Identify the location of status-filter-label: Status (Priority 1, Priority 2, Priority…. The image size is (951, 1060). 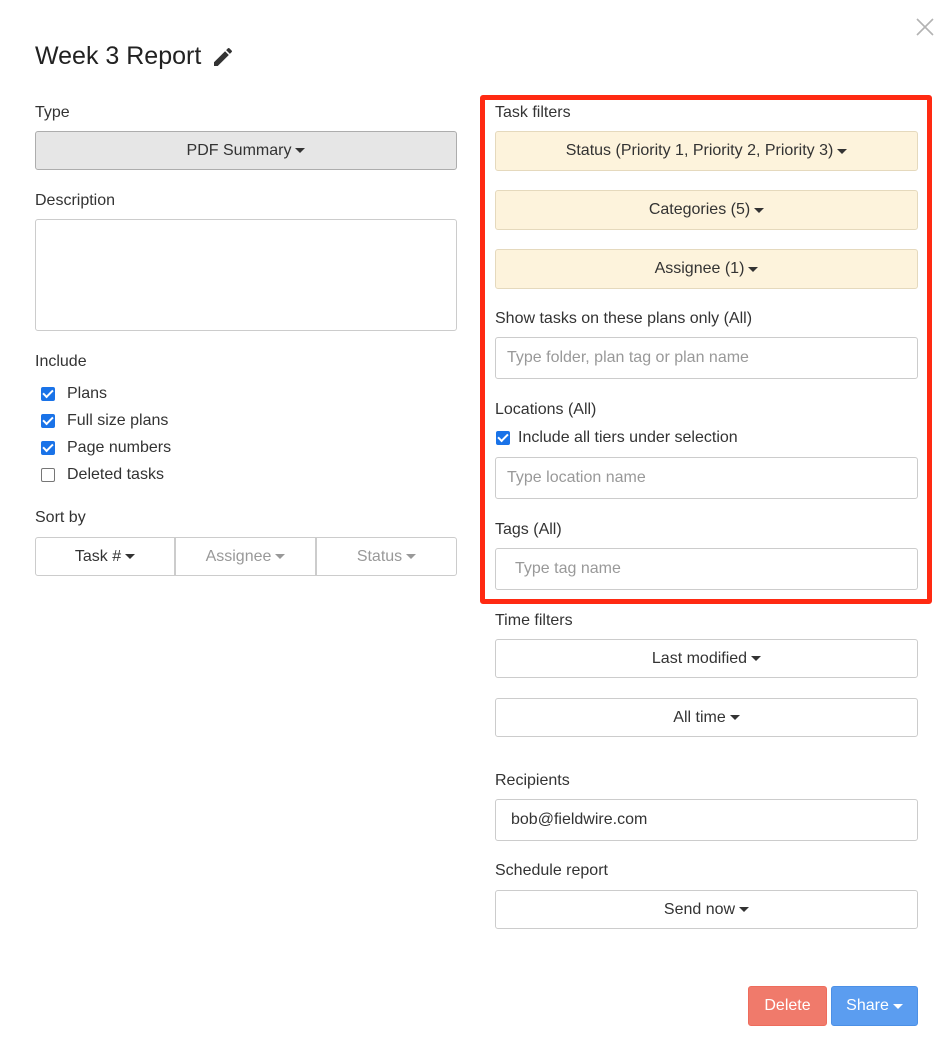
(699, 150).